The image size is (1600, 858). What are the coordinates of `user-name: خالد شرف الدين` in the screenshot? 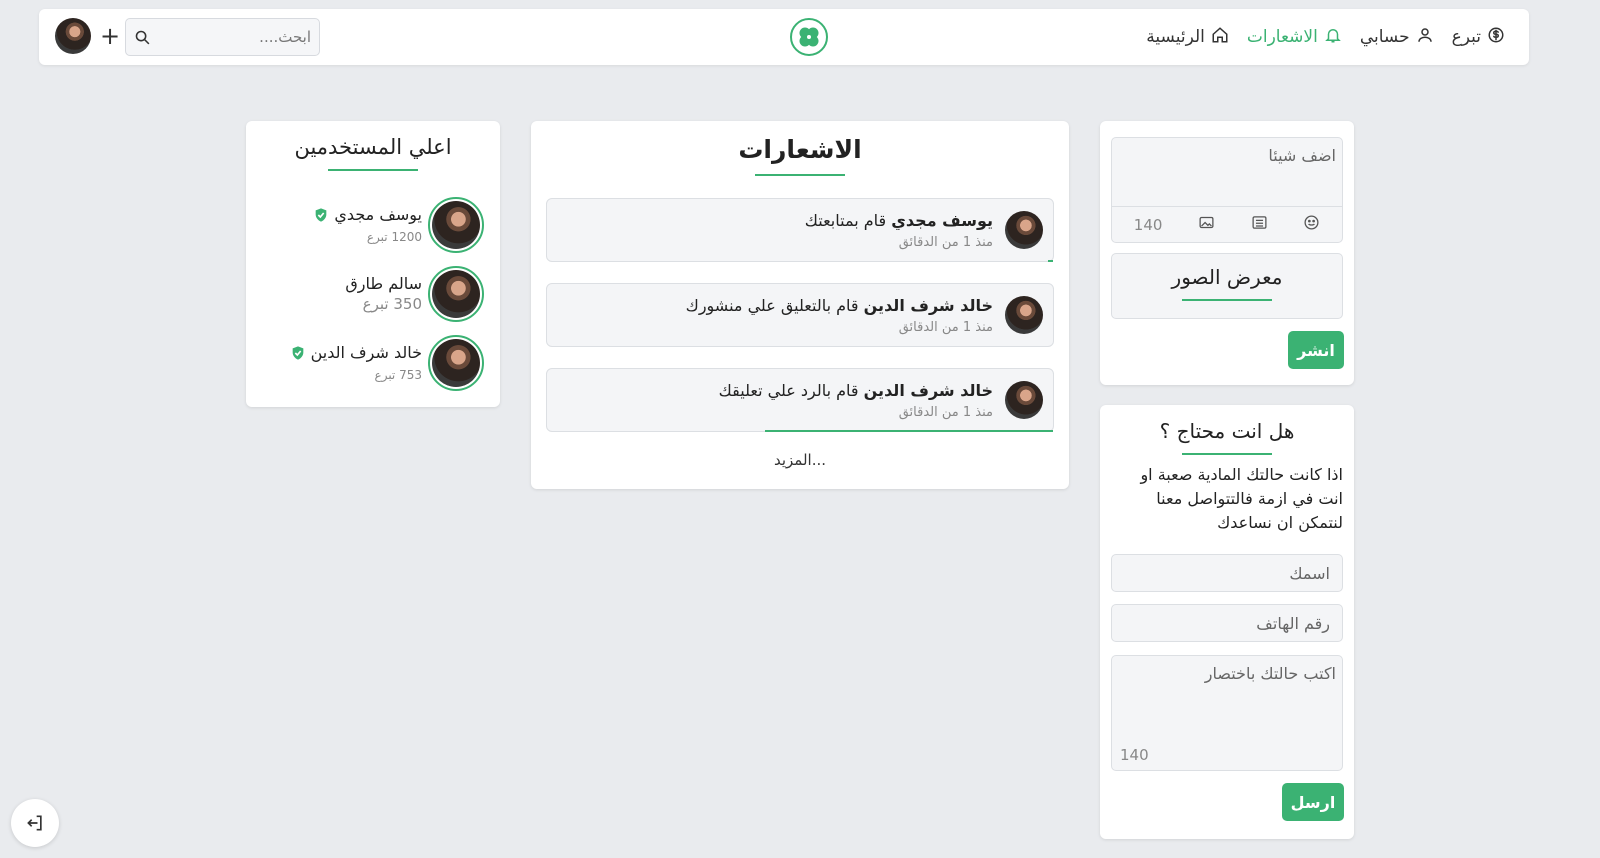 It's located at (366, 352).